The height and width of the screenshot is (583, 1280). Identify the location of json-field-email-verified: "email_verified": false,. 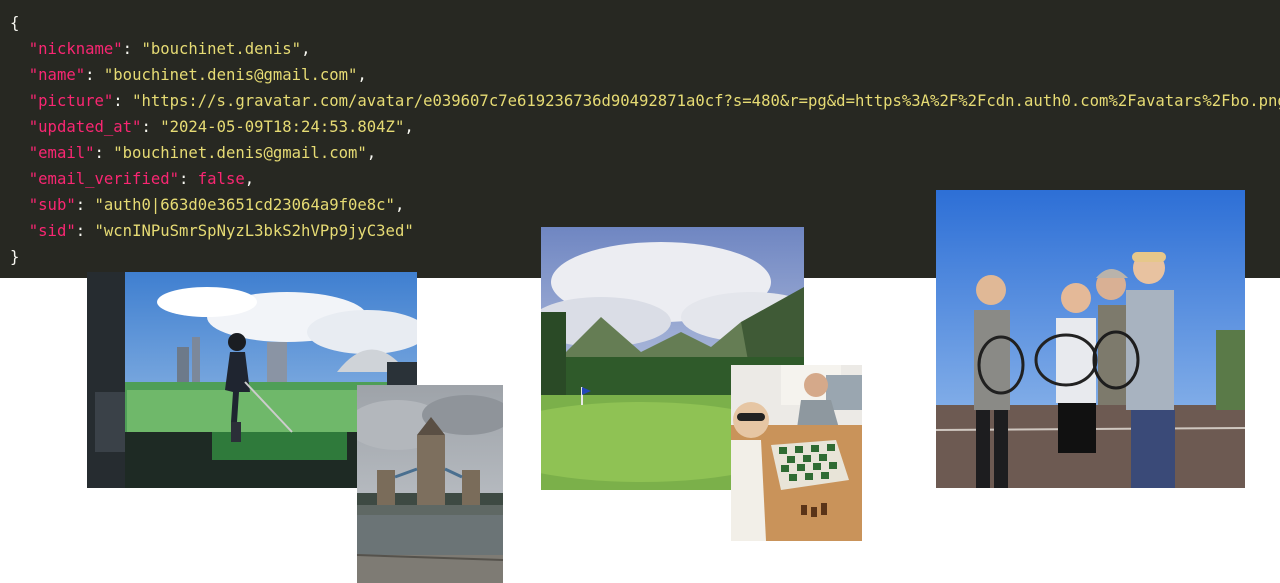
(141, 179).